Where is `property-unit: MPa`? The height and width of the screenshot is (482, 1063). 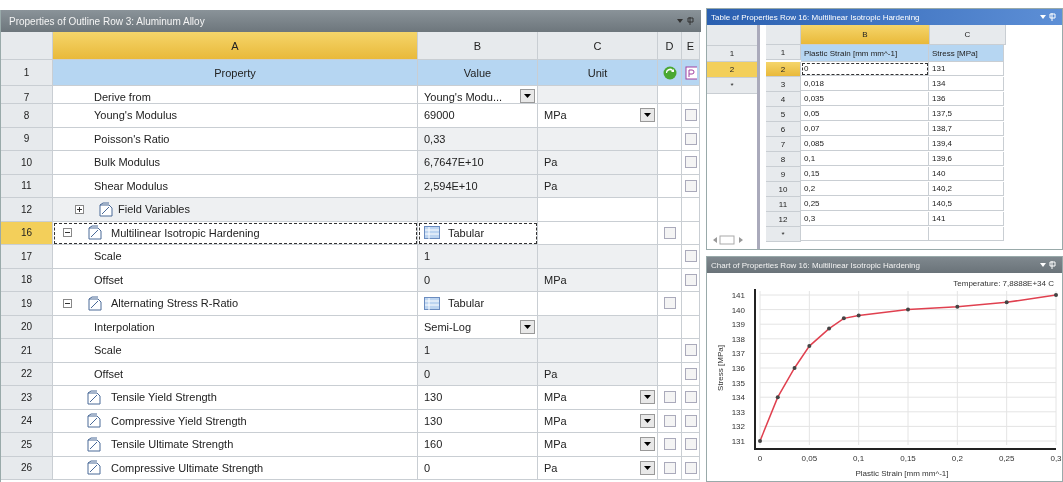
property-unit: MPa is located at coordinates (555, 444).